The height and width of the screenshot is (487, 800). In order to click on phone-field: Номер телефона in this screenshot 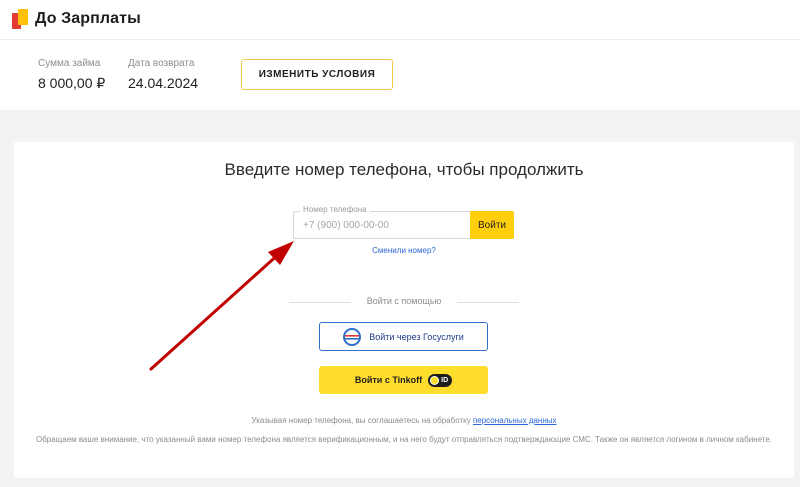, I will do `click(381, 222)`.